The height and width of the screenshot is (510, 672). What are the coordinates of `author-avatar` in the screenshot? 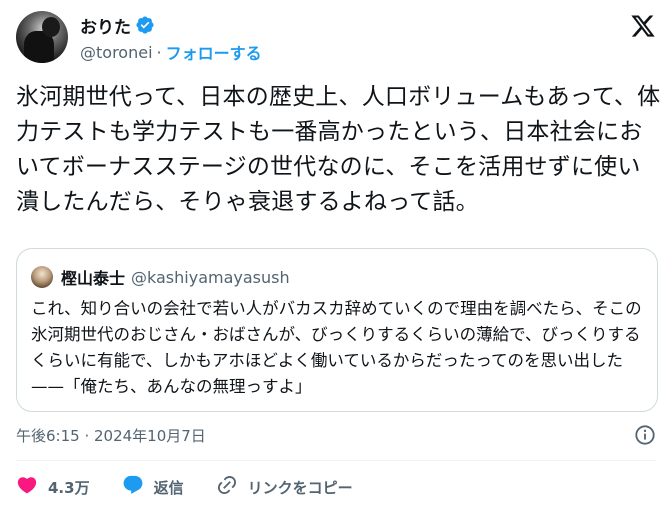 It's located at (42, 37).